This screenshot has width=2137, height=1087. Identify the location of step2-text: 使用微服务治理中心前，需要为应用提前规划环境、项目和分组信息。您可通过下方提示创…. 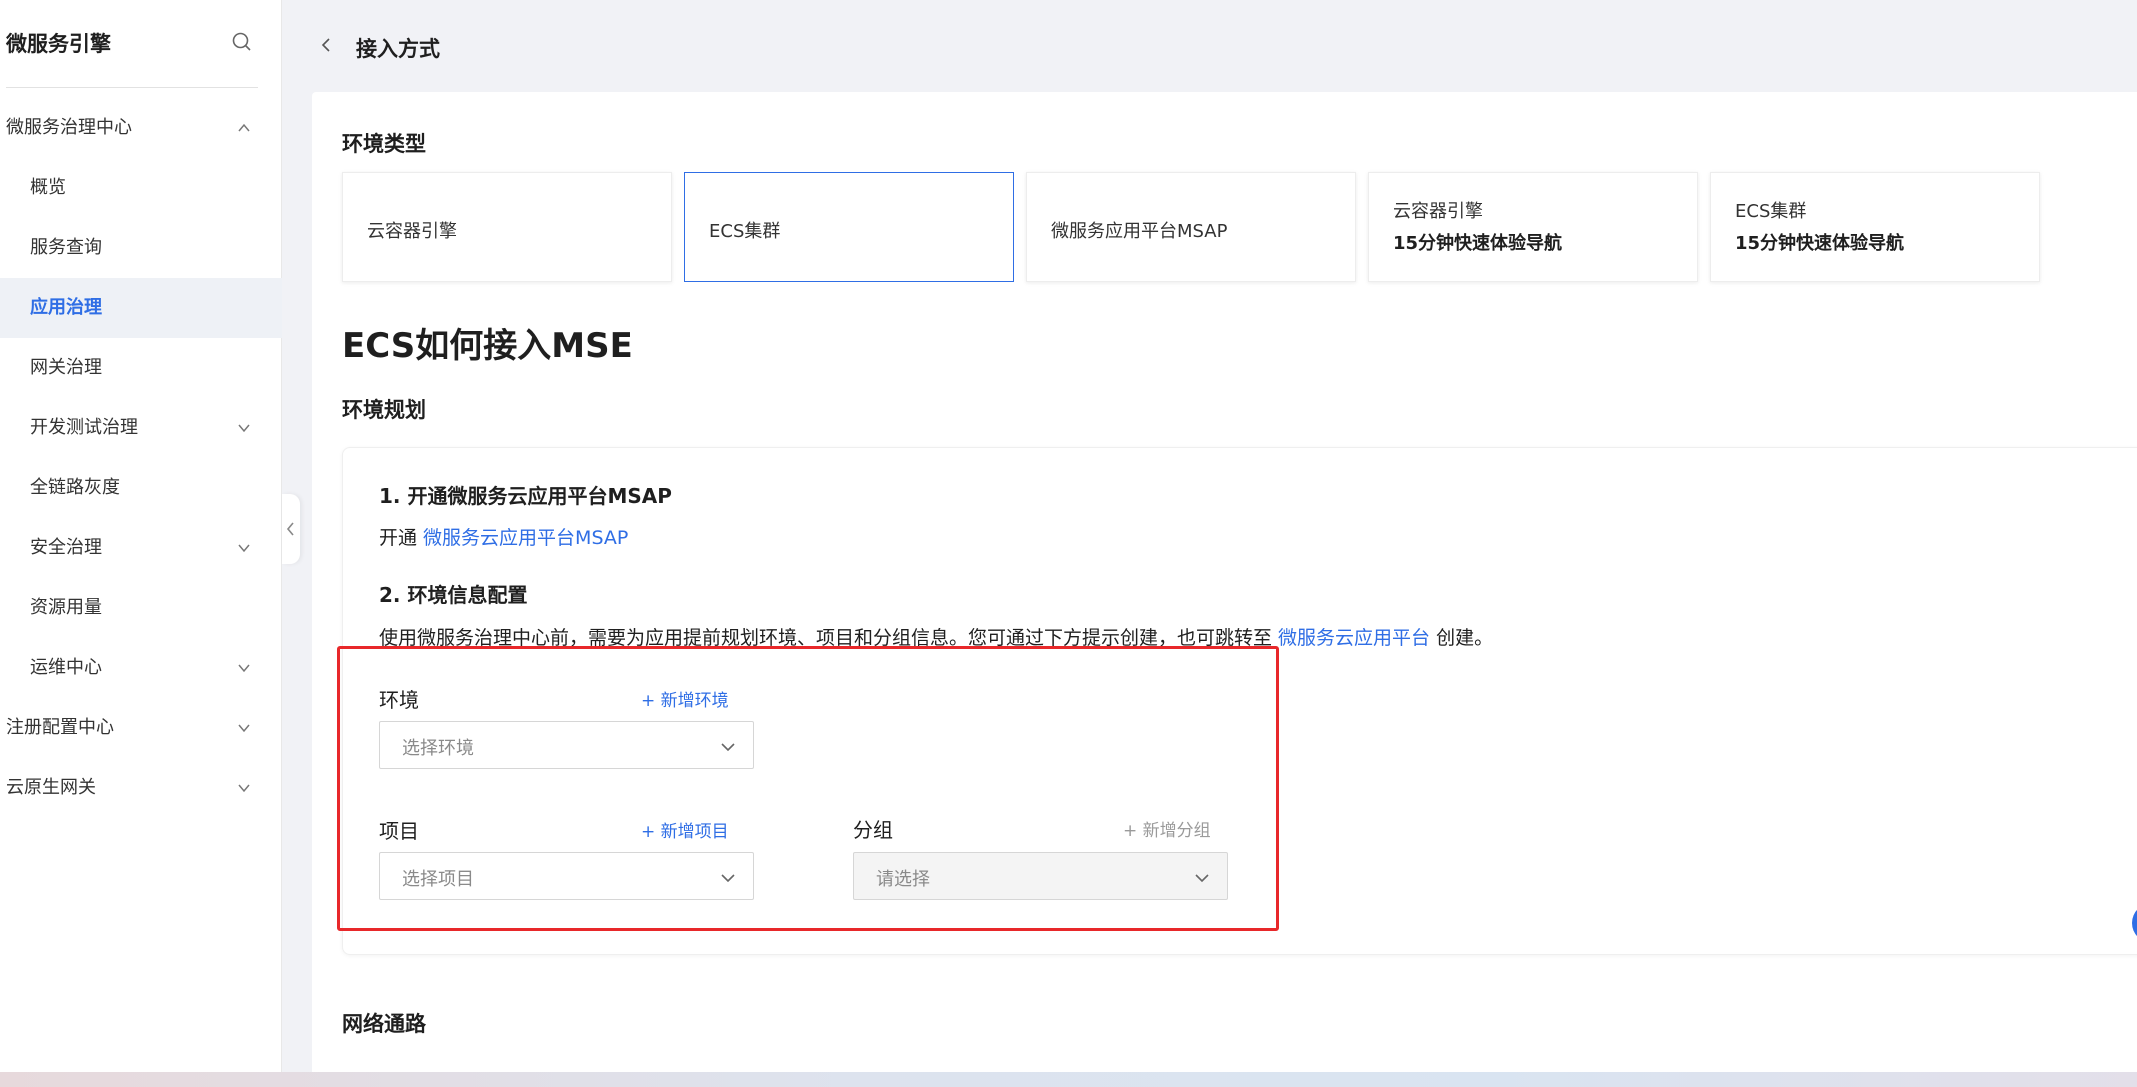
(936, 636).